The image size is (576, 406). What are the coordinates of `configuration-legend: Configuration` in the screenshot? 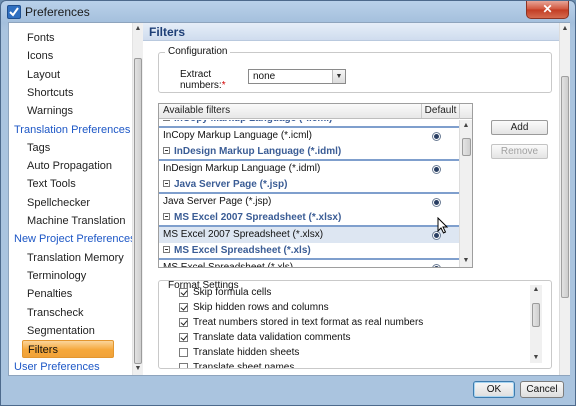 It's located at (198, 51).